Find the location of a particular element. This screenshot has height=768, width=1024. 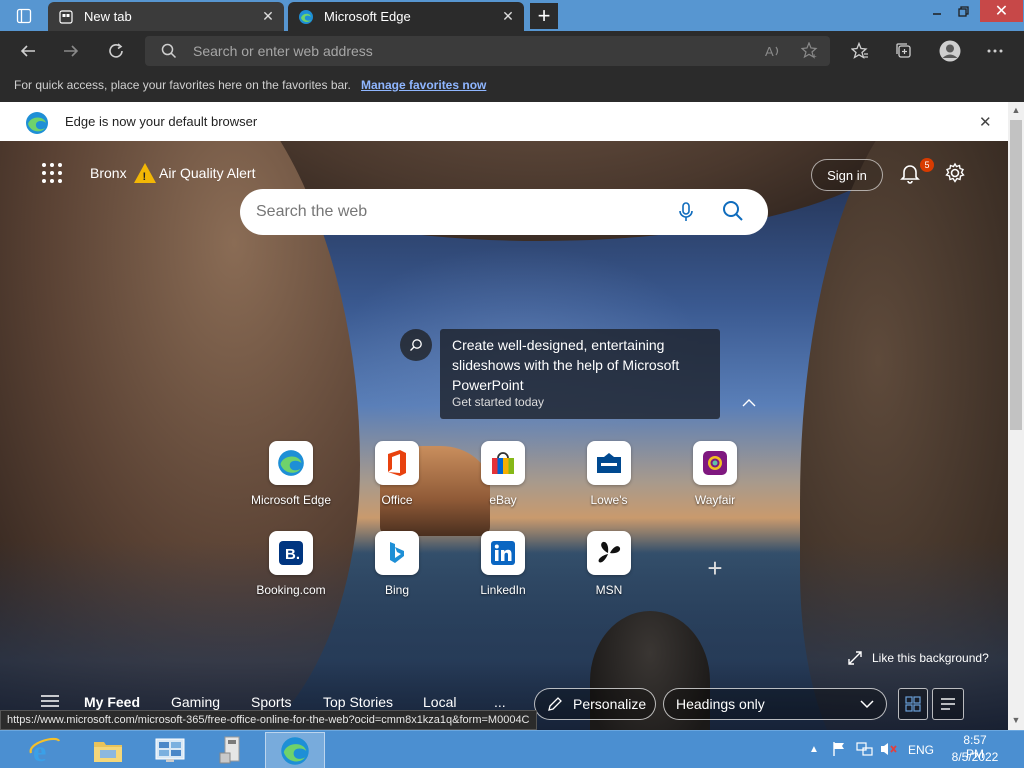

action-center-flag-icon is located at coordinates (839, 750).